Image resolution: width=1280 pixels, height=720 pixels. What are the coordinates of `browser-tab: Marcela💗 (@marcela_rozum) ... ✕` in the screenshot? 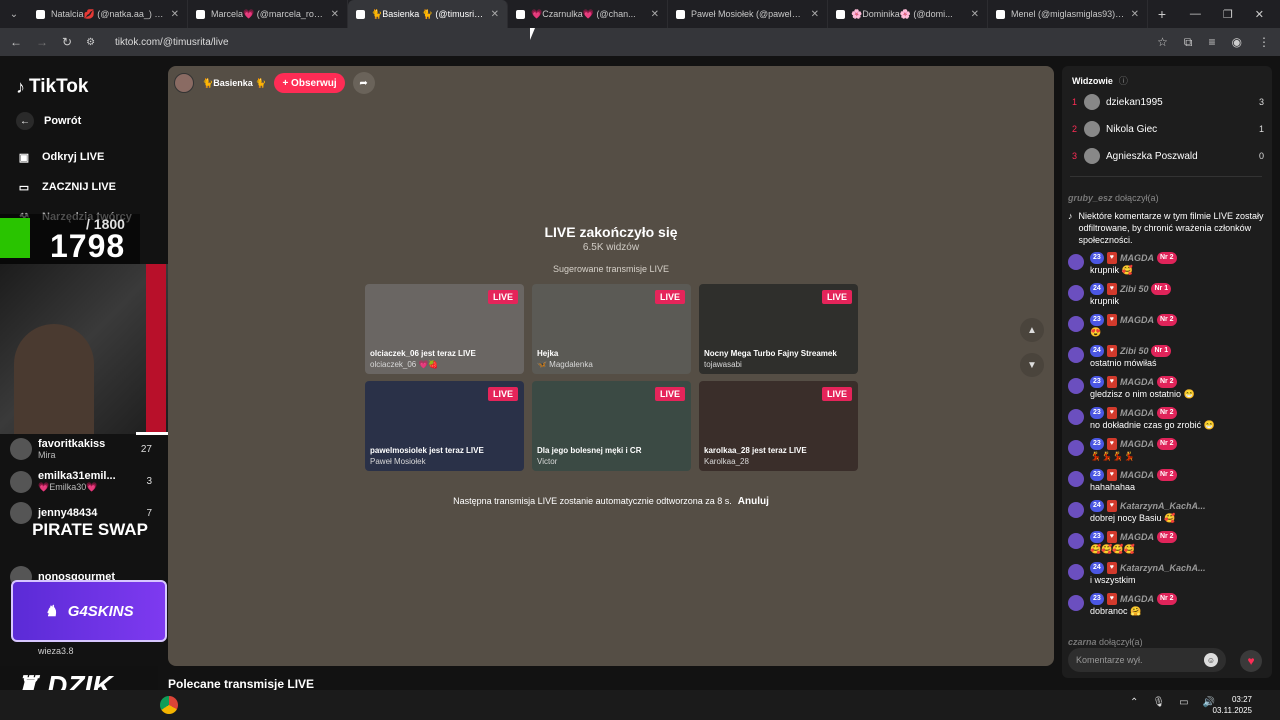 It's located at (268, 14).